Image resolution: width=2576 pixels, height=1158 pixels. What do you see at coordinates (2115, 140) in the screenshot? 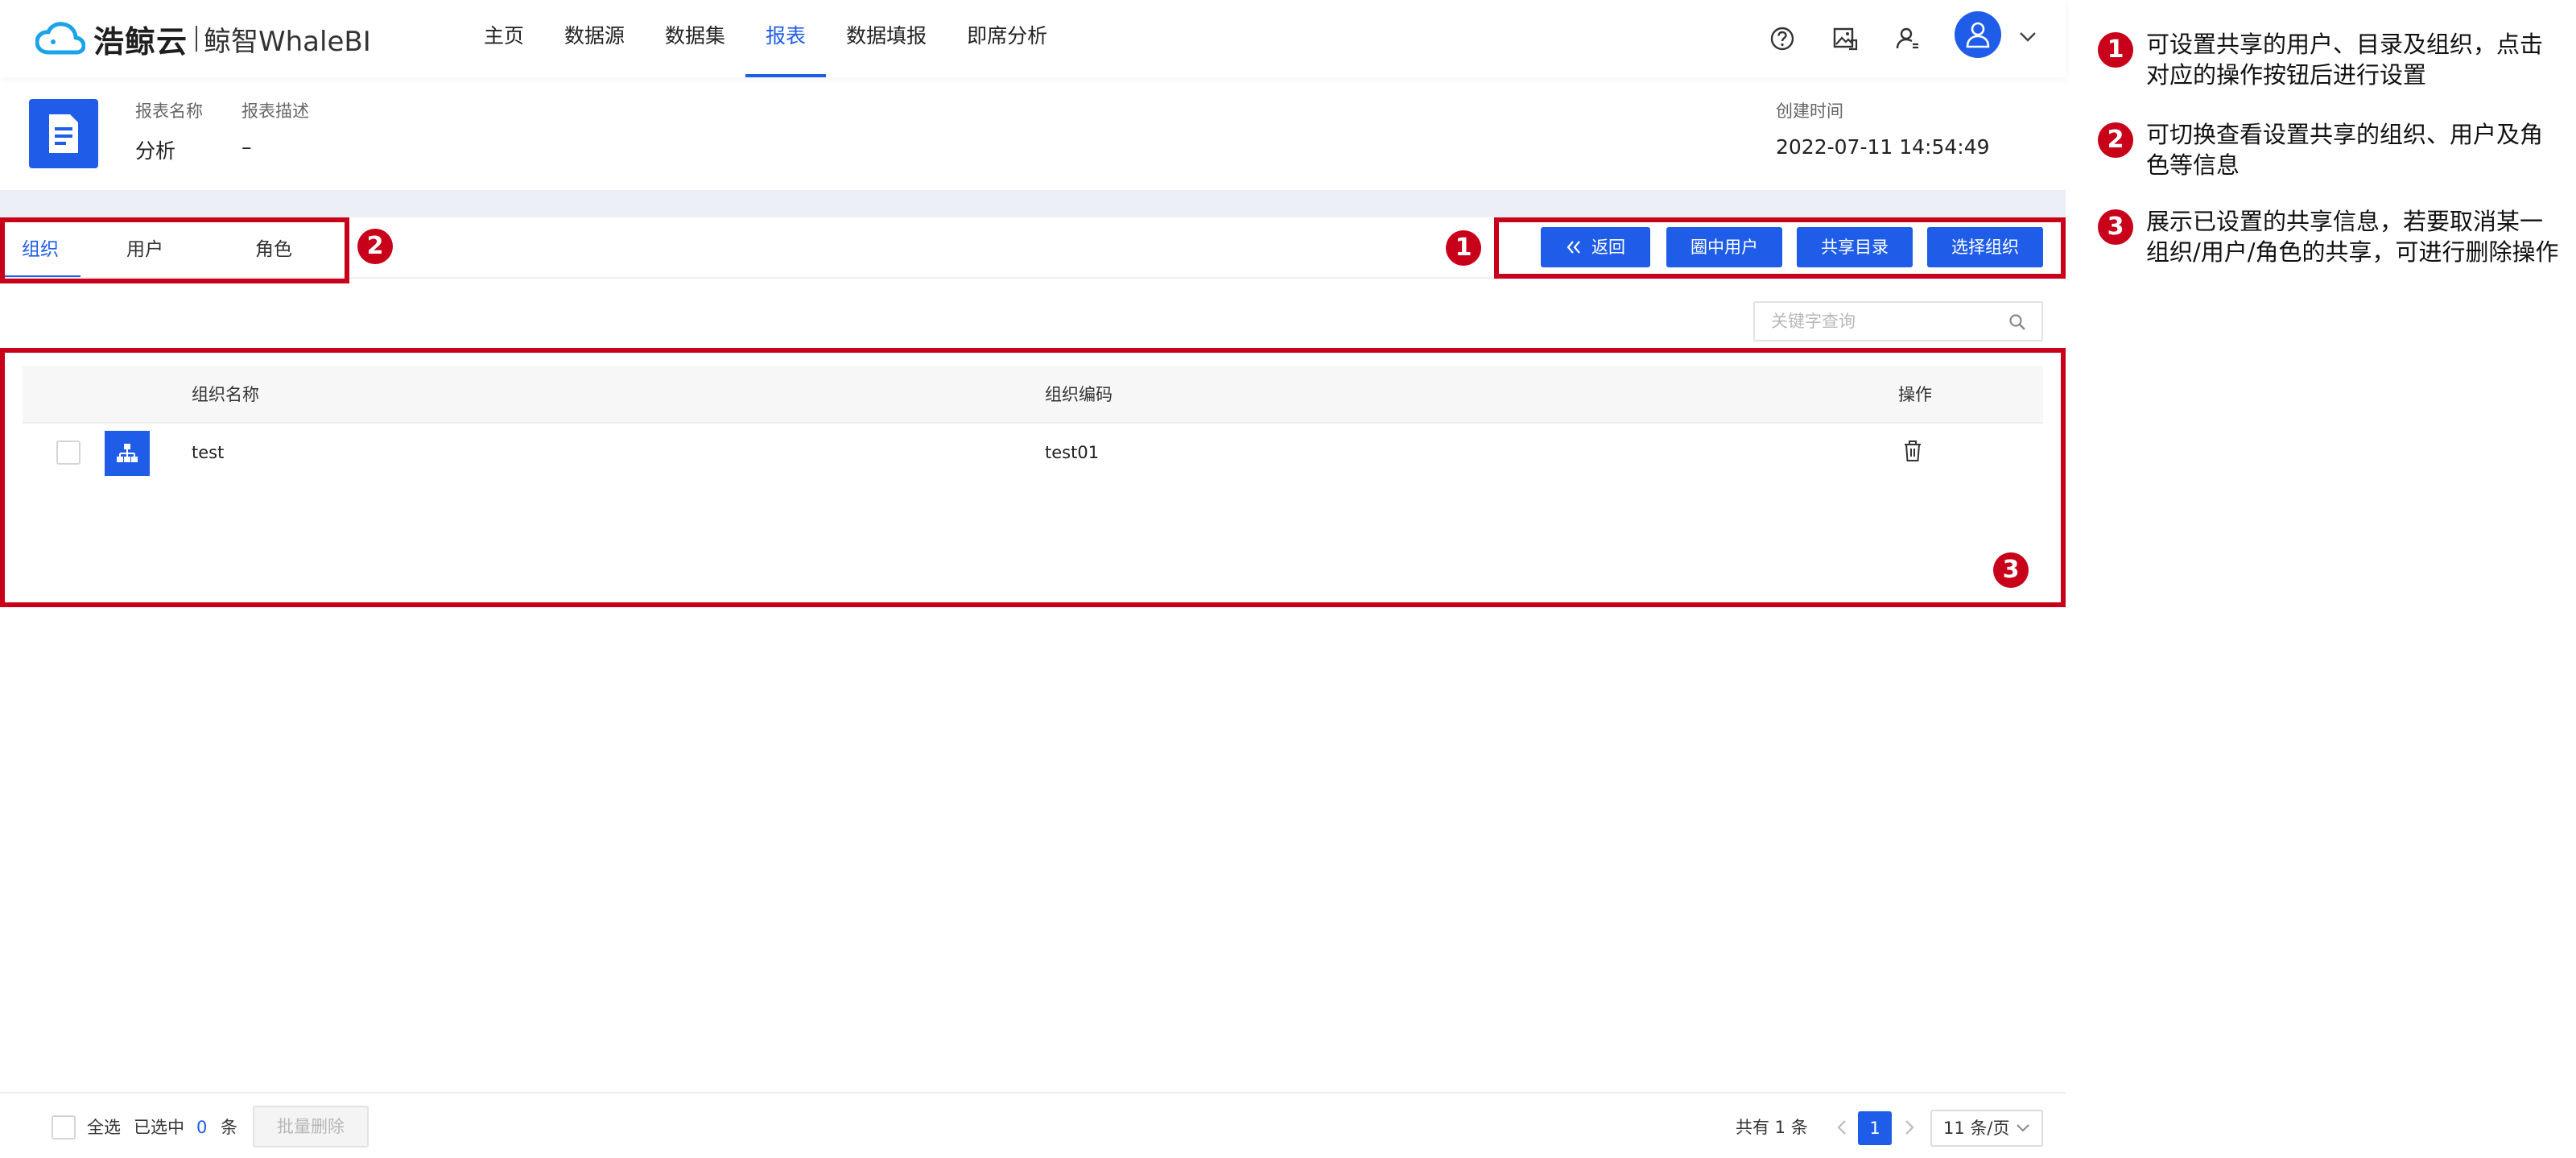
I see `note-badge-2: 2` at bounding box center [2115, 140].